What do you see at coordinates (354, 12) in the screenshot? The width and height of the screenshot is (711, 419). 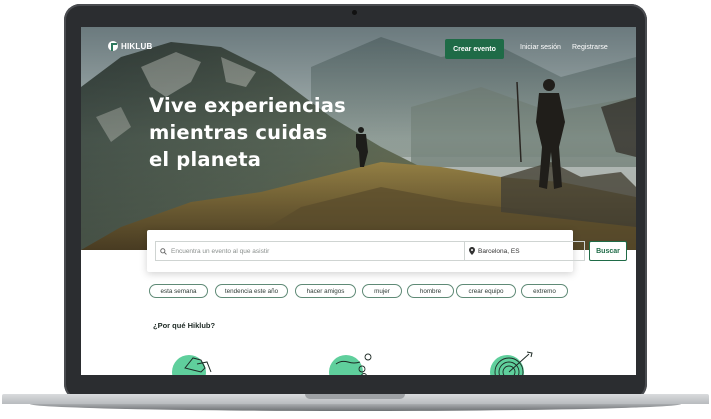 I see `webcam` at bounding box center [354, 12].